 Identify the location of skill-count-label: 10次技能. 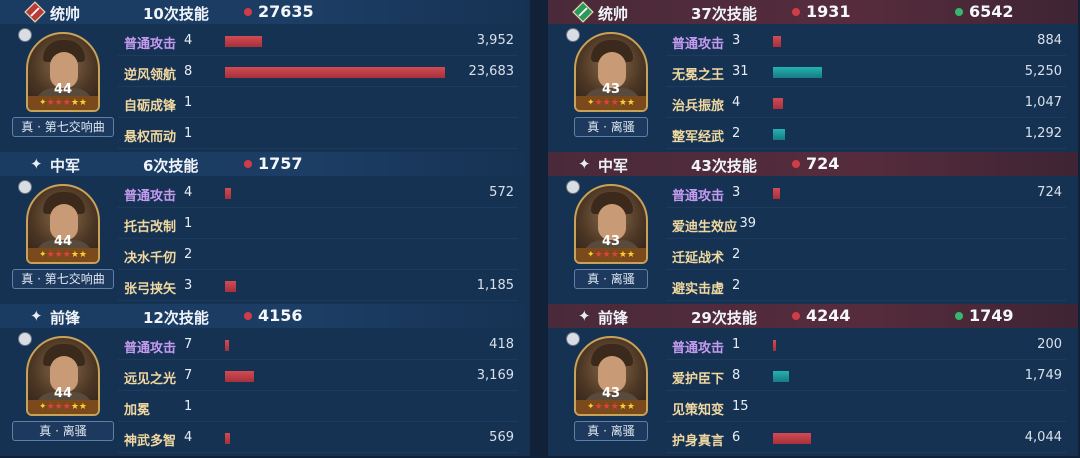
(176, 14).